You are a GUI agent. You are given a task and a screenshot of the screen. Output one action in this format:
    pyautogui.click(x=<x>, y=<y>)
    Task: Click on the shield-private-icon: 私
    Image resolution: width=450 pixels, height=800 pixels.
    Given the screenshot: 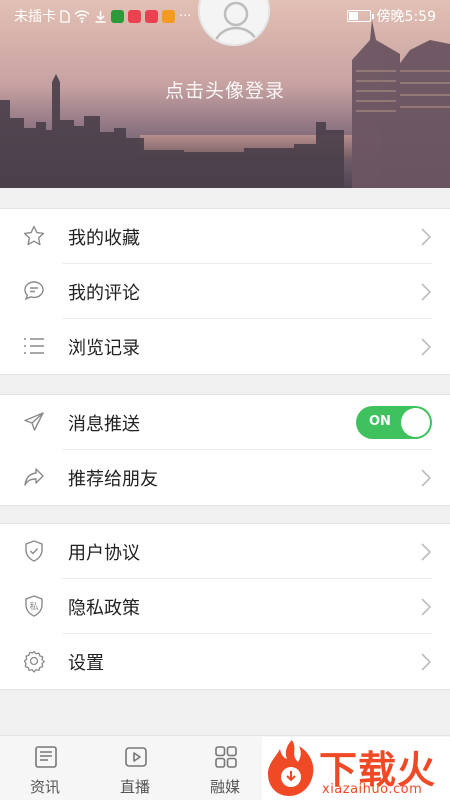 What is the action you would take?
    pyautogui.click(x=34, y=606)
    